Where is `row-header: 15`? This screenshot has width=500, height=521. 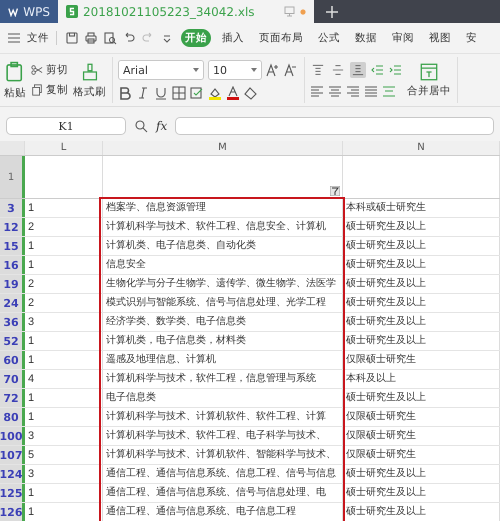 row-header: 15 is located at coordinates (12, 246).